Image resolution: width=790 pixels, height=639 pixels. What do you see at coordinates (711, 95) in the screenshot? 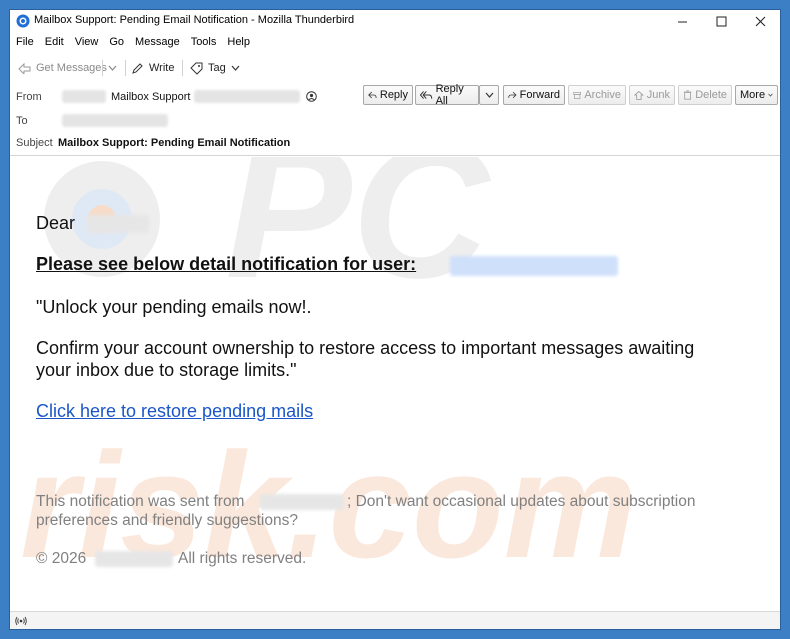
I see `delete-label: Delete` at bounding box center [711, 95].